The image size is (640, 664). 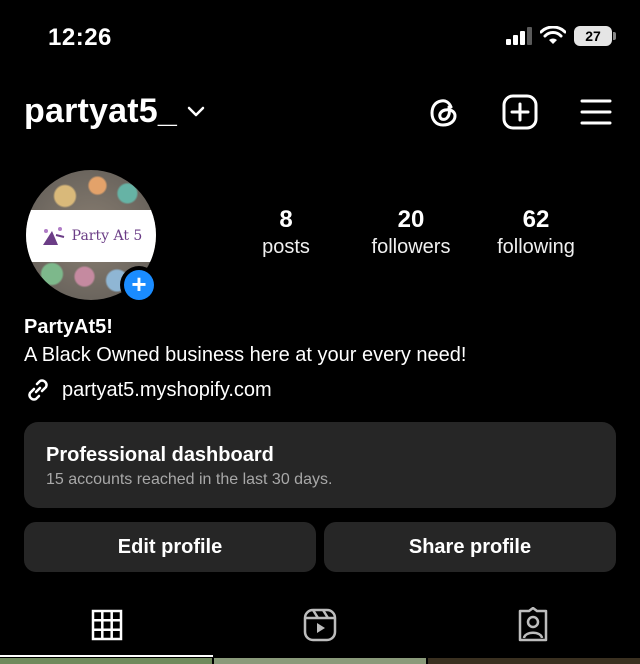 What do you see at coordinates (196, 111) in the screenshot?
I see `chevron-down-icon` at bounding box center [196, 111].